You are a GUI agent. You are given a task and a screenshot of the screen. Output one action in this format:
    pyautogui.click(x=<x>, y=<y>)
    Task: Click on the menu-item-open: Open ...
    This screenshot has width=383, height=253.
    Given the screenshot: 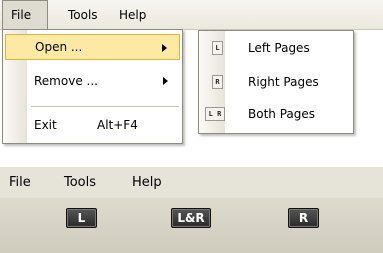 What is the action you would take?
    pyautogui.click(x=92, y=47)
    